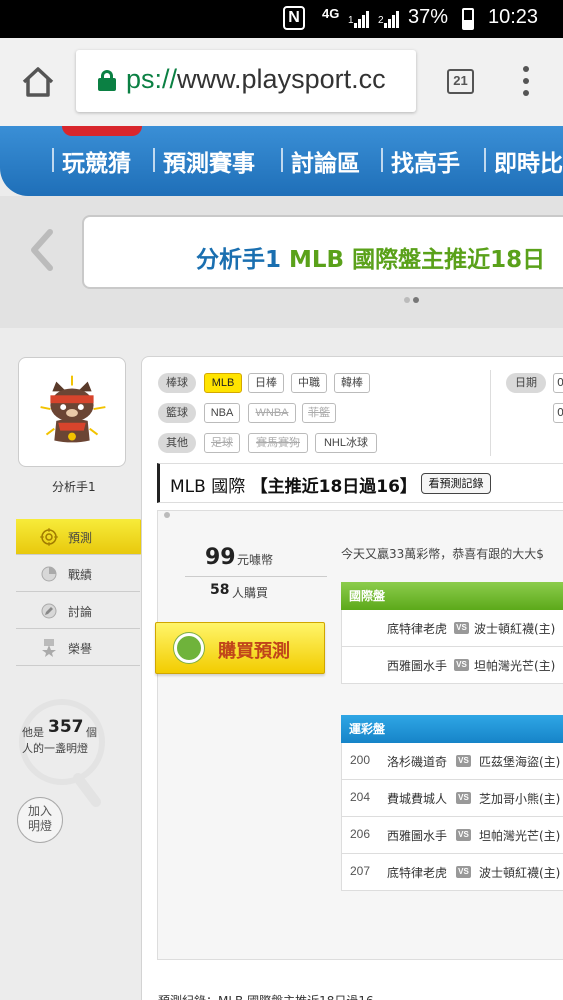 The height and width of the screenshot is (1000, 563). I want to click on filter-tag-nhl: NHL冰球, so click(346, 443).